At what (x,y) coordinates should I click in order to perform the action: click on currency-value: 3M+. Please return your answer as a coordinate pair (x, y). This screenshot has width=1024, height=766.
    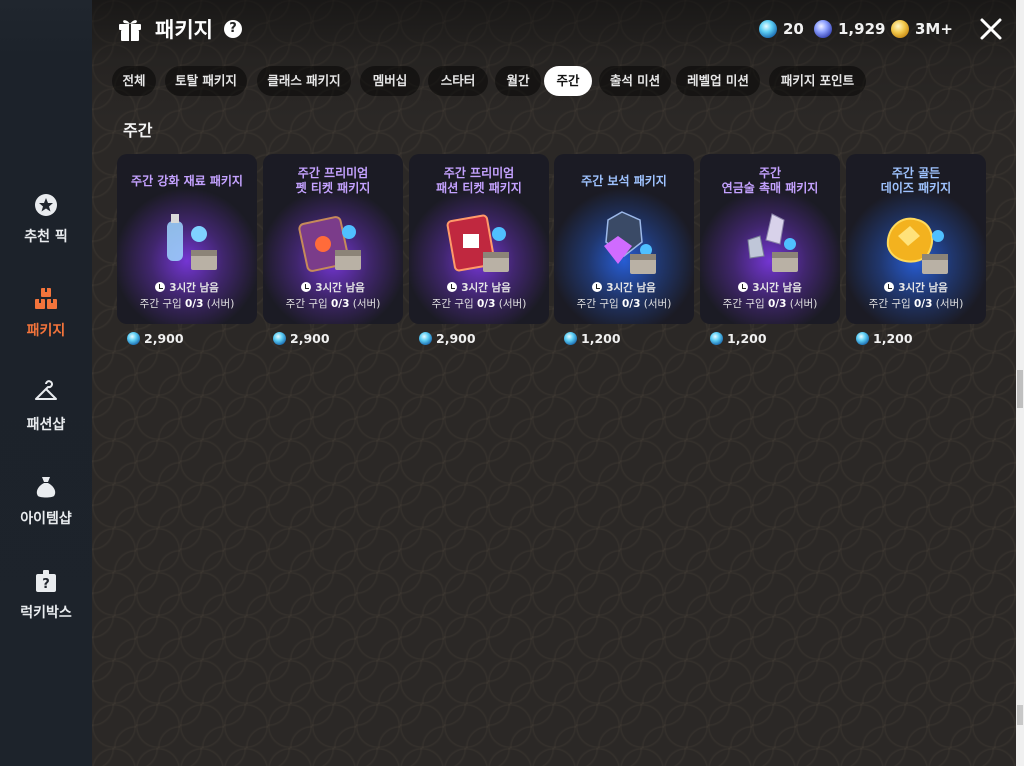
    Looking at the image, I should click on (934, 29).